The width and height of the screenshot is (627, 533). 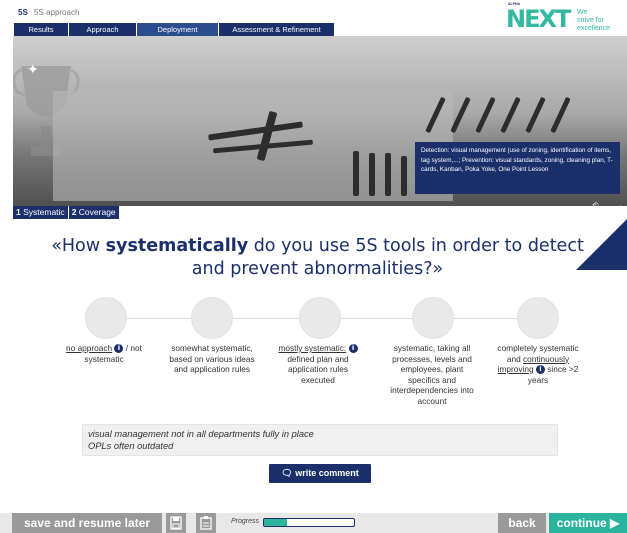 I want to click on clipboard-icon, so click(x=206, y=523).